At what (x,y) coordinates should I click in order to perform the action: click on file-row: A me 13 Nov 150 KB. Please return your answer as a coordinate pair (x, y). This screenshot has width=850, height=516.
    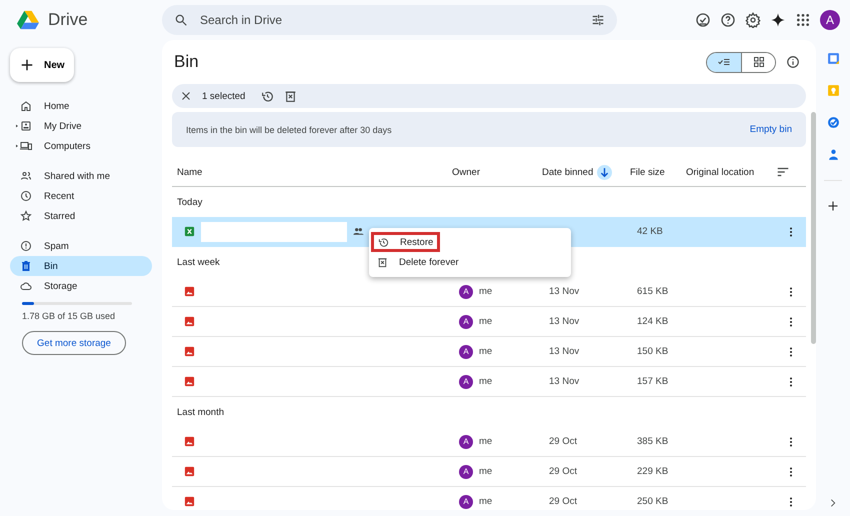
    Looking at the image, I should click on (489, 352).